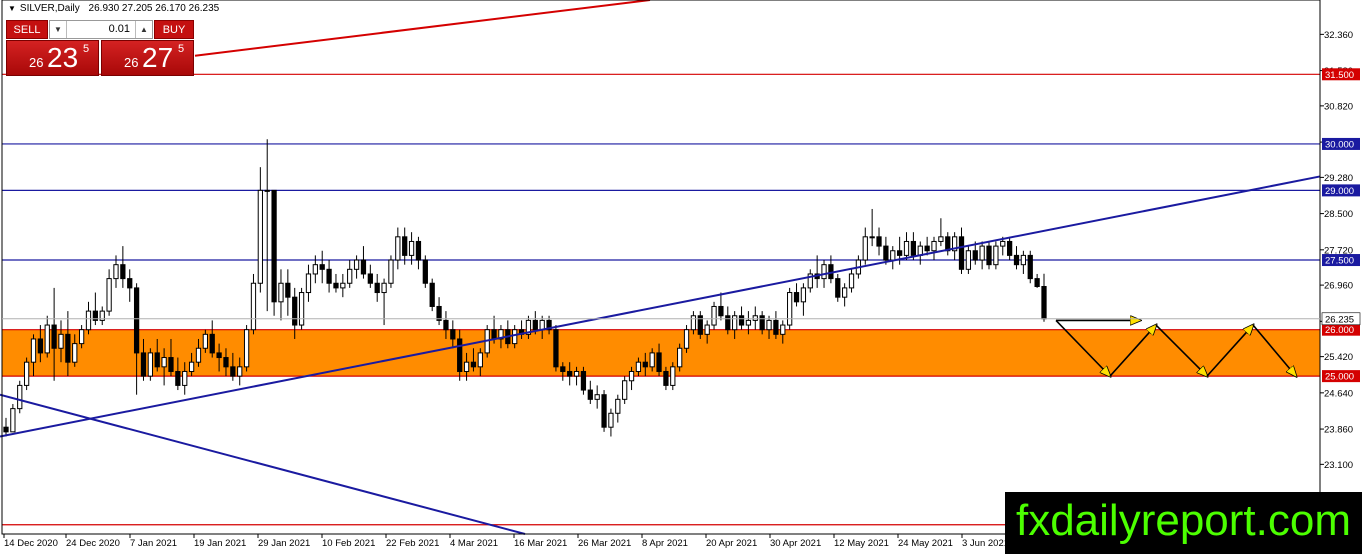  What do you see at coordinates (119, 29) in the screenshot?
I see `lot-size-value: 0.01` at bounding box center [119, 29].